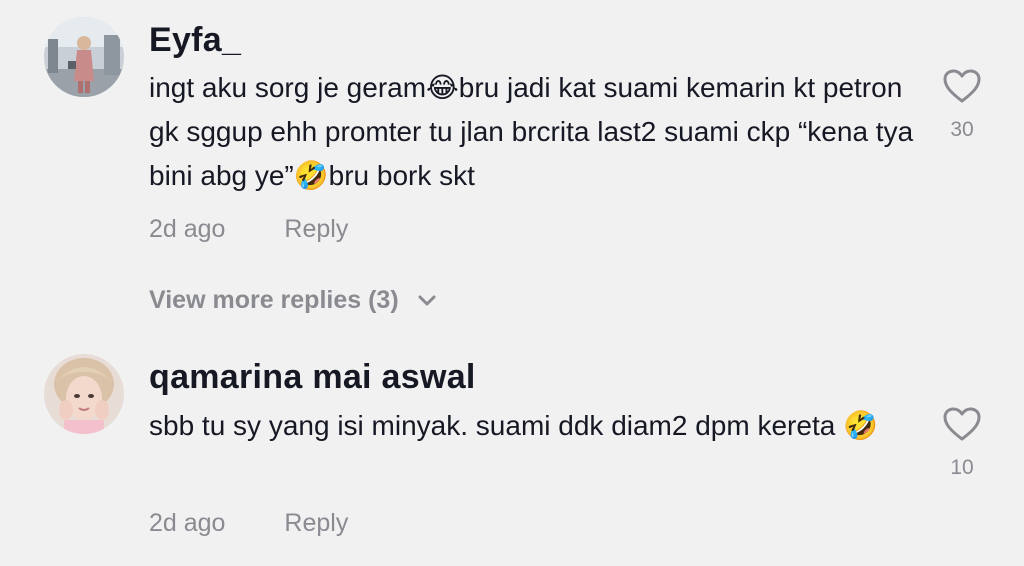 This screenshot has height=566, width=1024. I want to click on view-more-replies-label: View more replies (3), so click(274, 300).